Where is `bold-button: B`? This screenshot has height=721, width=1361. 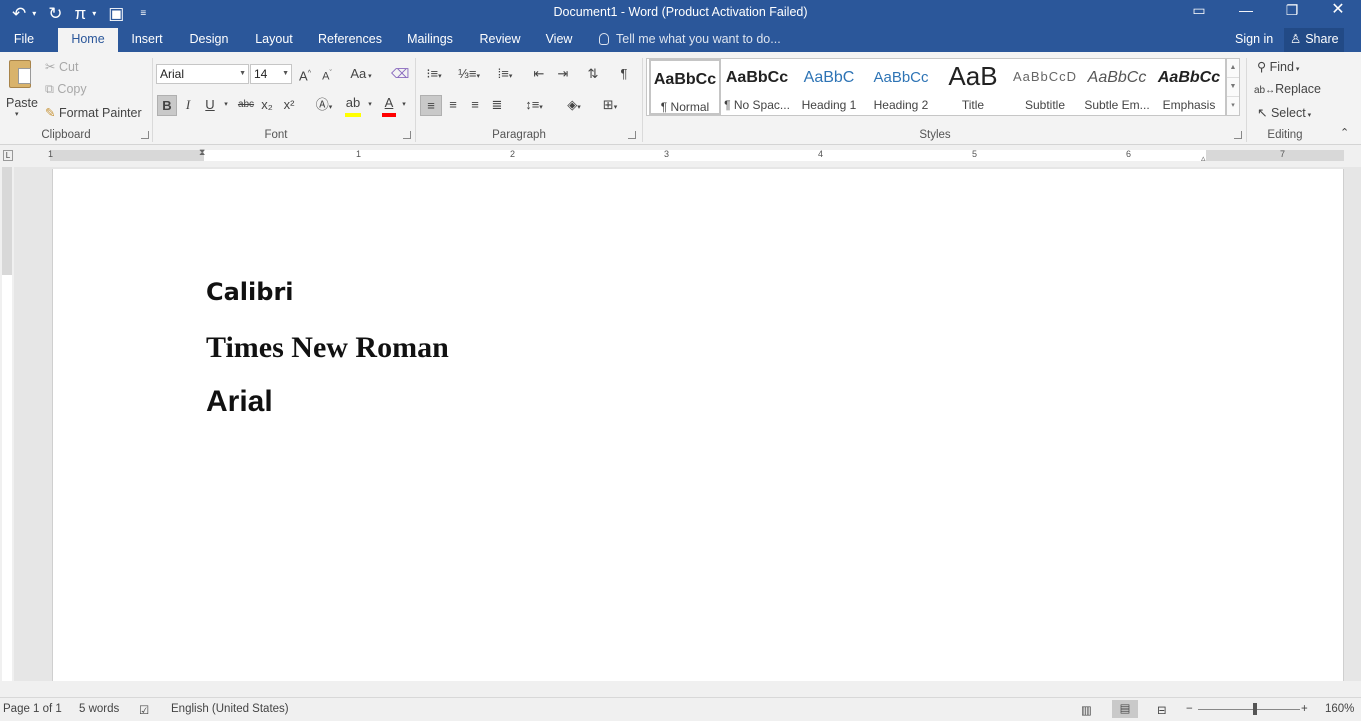
bold-button: B is located at coordinates (167, 105).